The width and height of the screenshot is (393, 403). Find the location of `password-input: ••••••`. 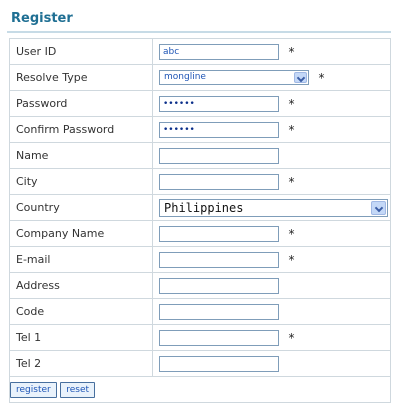

password-input: •••••• is located at coordinates (219, 103).